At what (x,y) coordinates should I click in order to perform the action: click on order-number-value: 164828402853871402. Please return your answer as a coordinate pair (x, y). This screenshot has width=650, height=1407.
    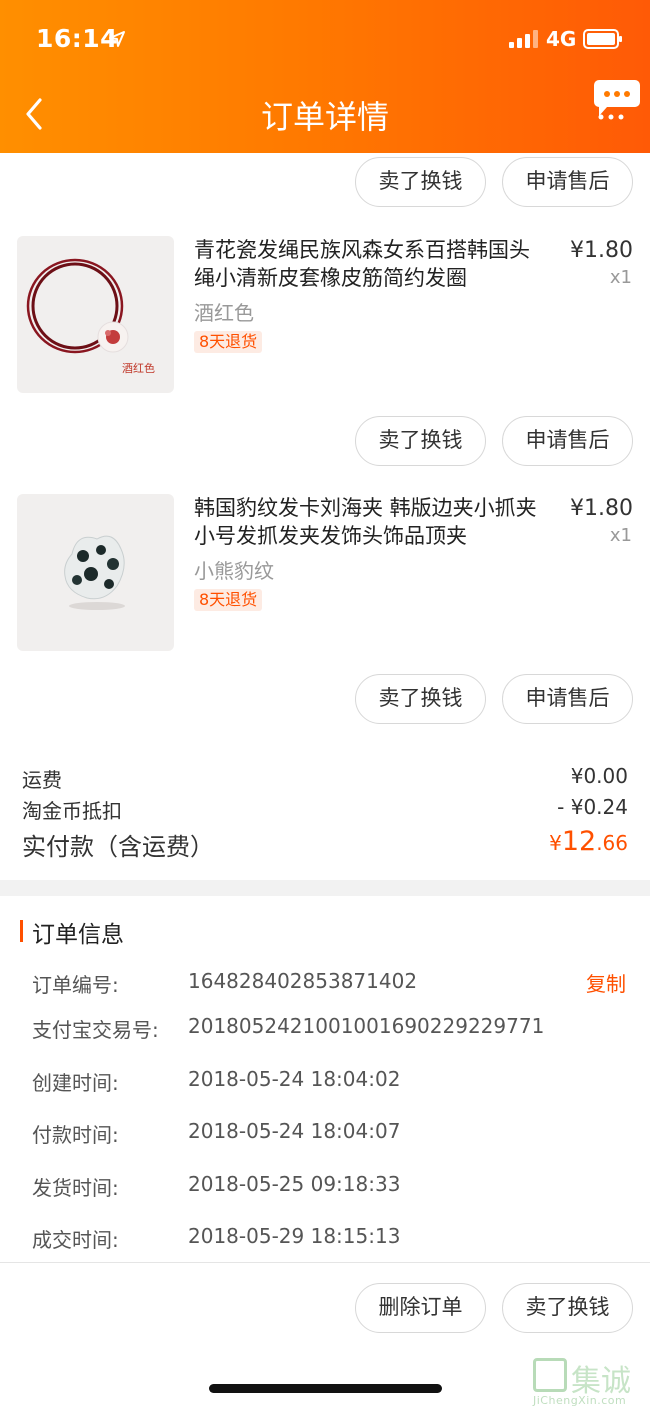
    Looking at the image, I should click on (303, 981).